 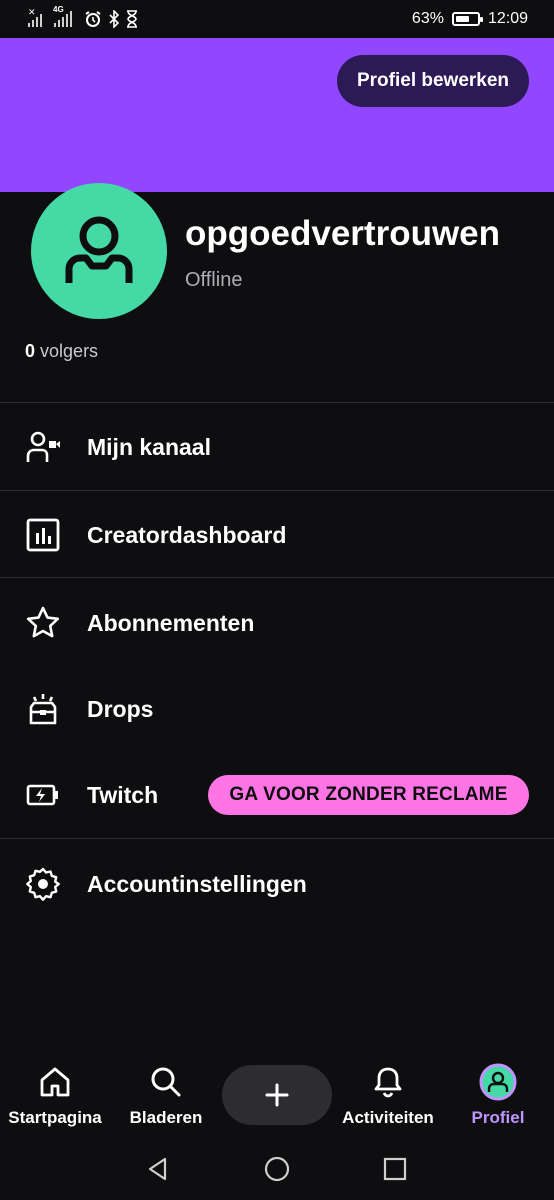 What do you see at coordinates (83, 17) in the screenshot?
I see `status-icons-left: ✕ 4G` at bounding box center [83, 17].